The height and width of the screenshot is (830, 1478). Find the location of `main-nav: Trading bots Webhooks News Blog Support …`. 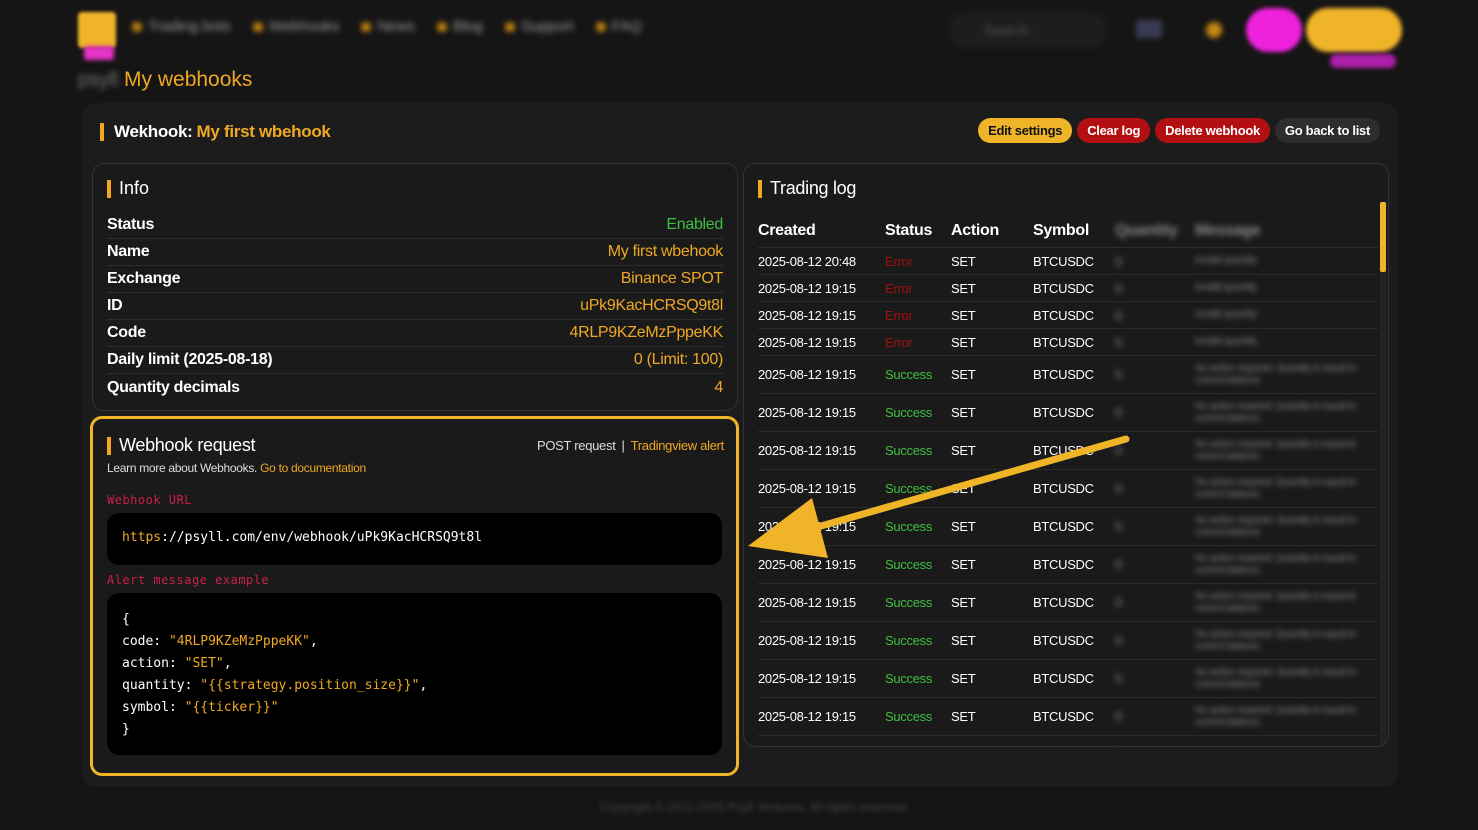

main-nav: Trading bots Webhooks News Blog Support … is located at coordinates (387, 26).